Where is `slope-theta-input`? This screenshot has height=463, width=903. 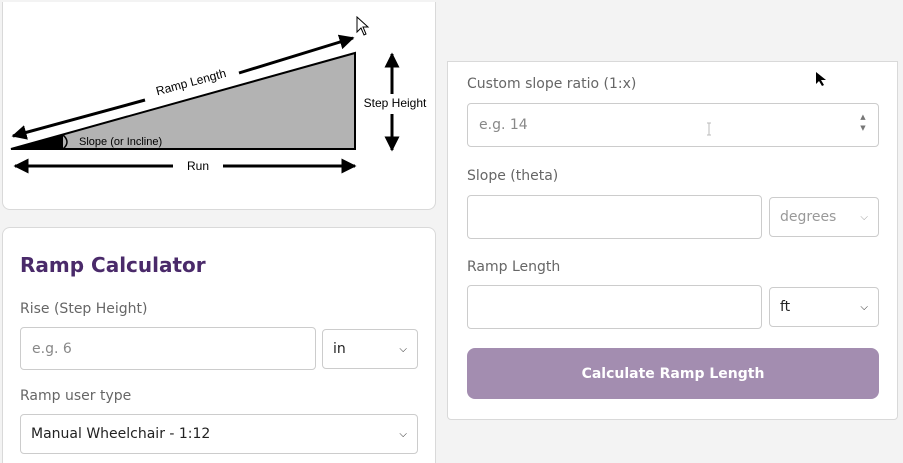
slope-theta-input is located at coordinates (614, 217).